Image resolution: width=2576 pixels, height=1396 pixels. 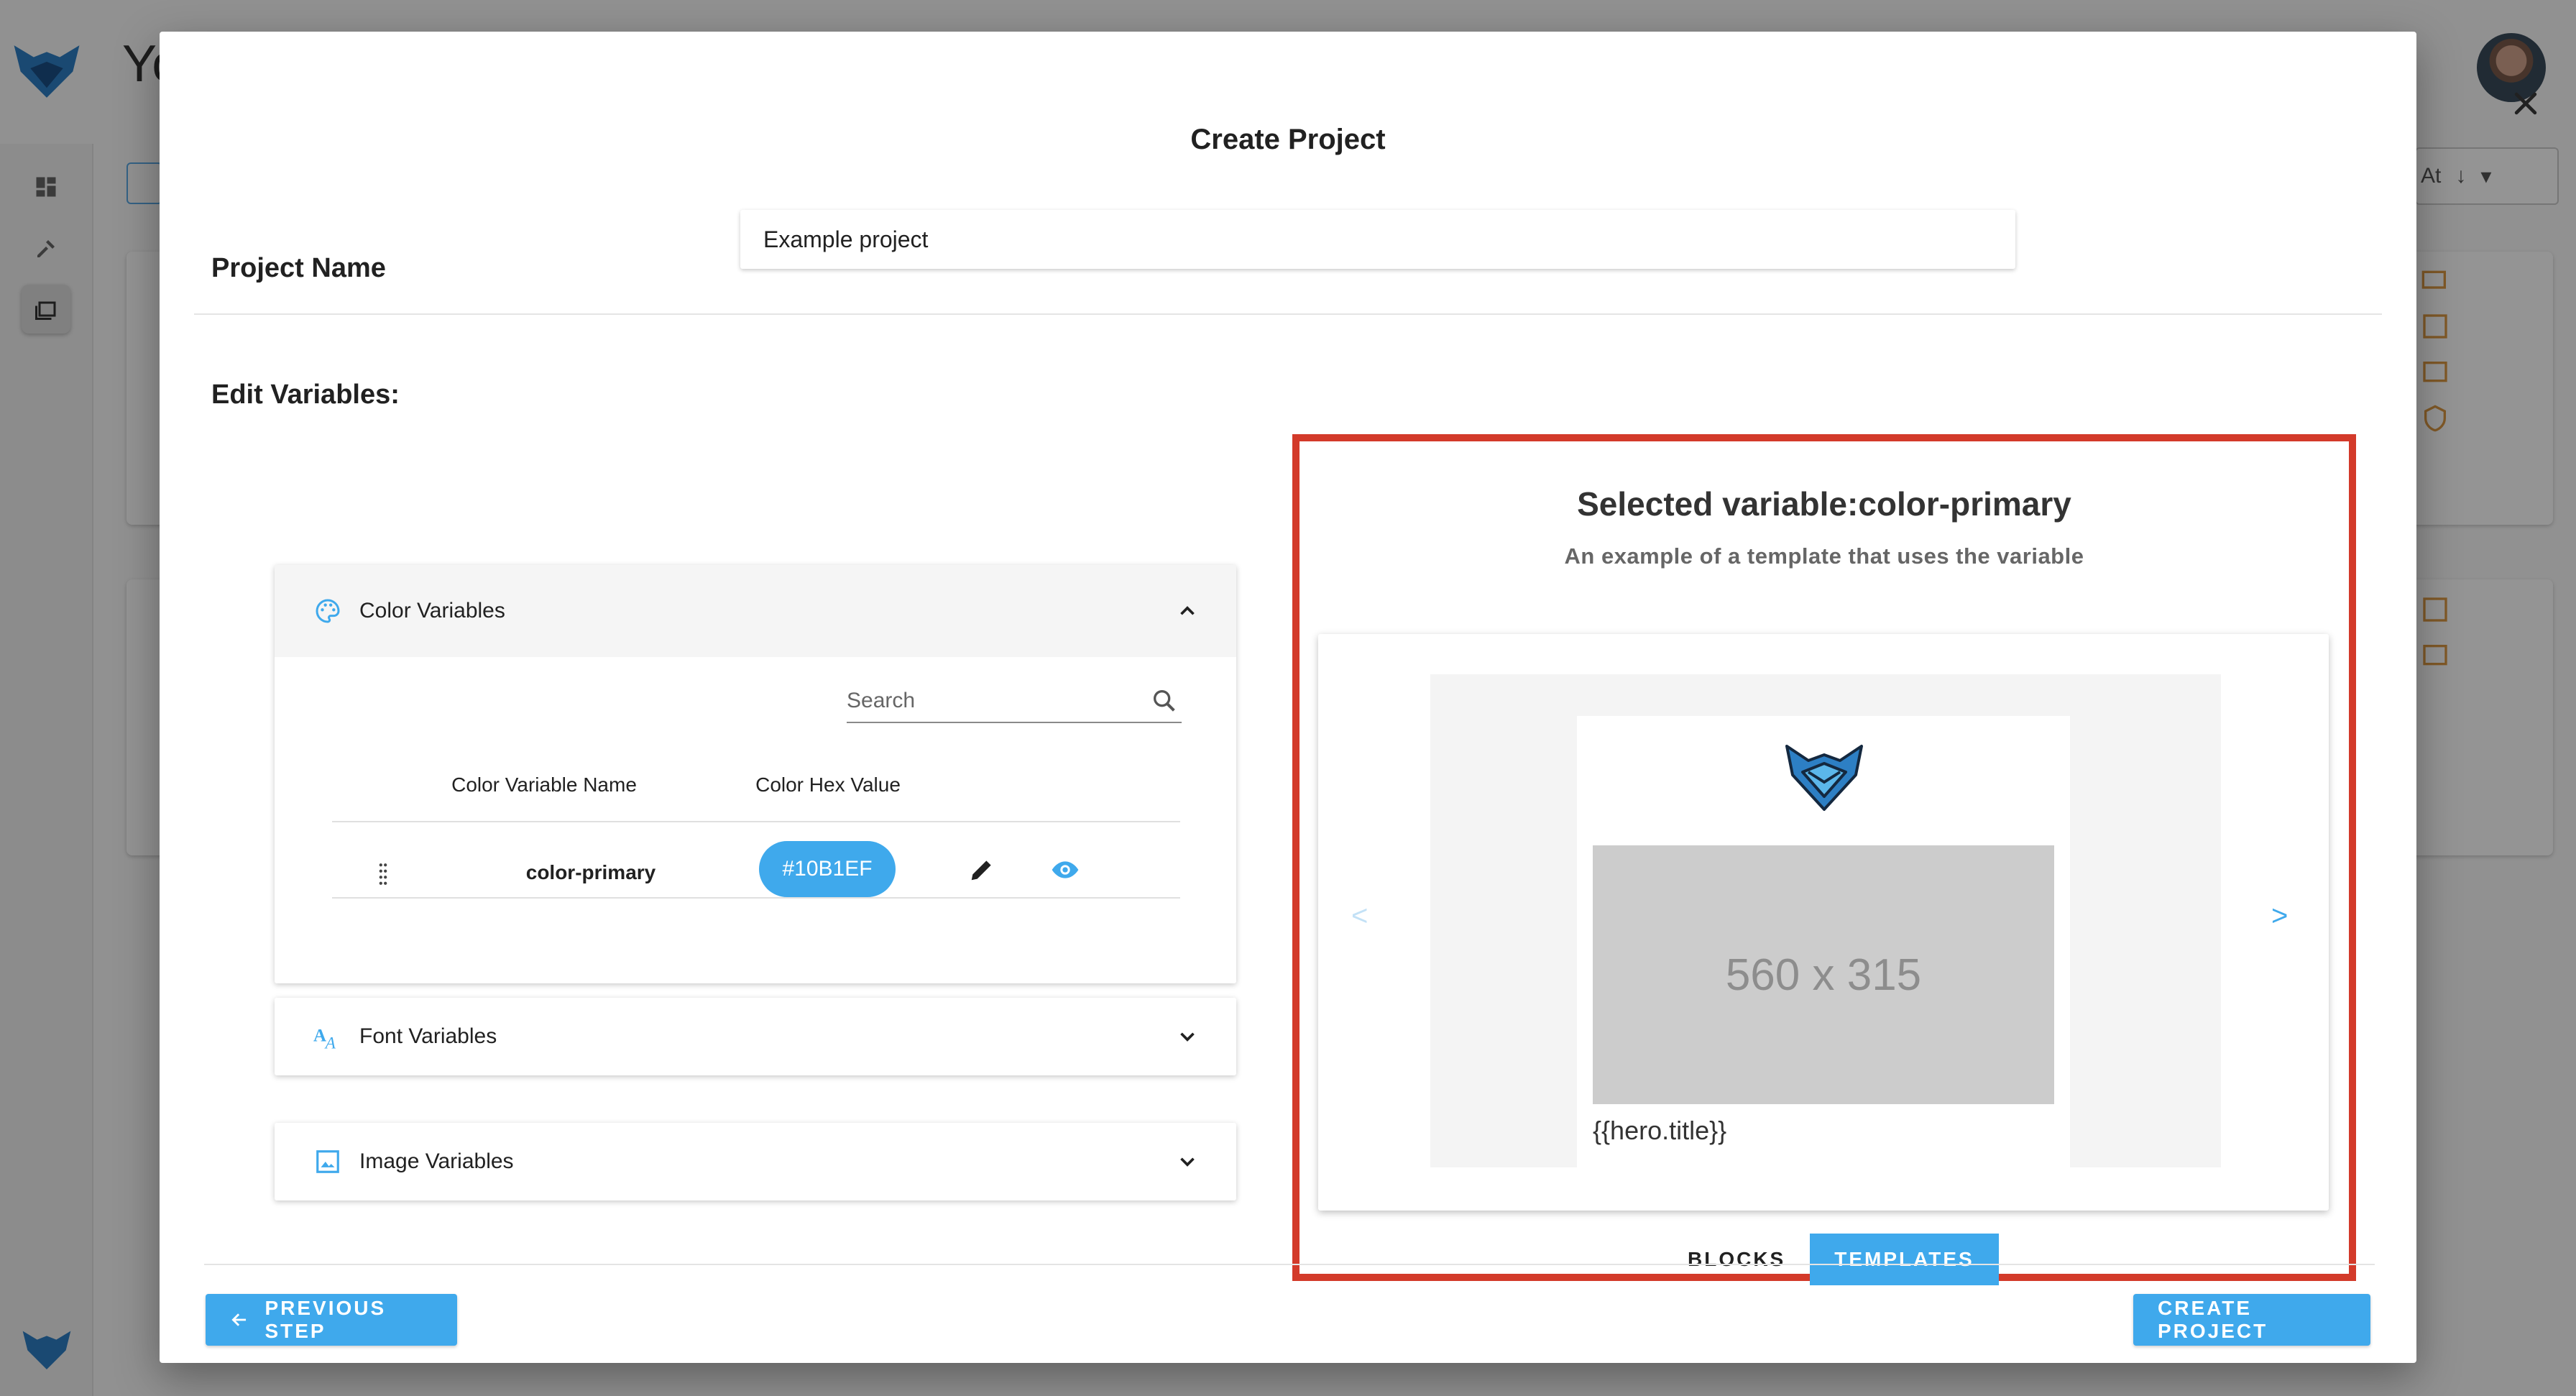 I want to click on font-icon: AA, so click(x=328, y=1036).